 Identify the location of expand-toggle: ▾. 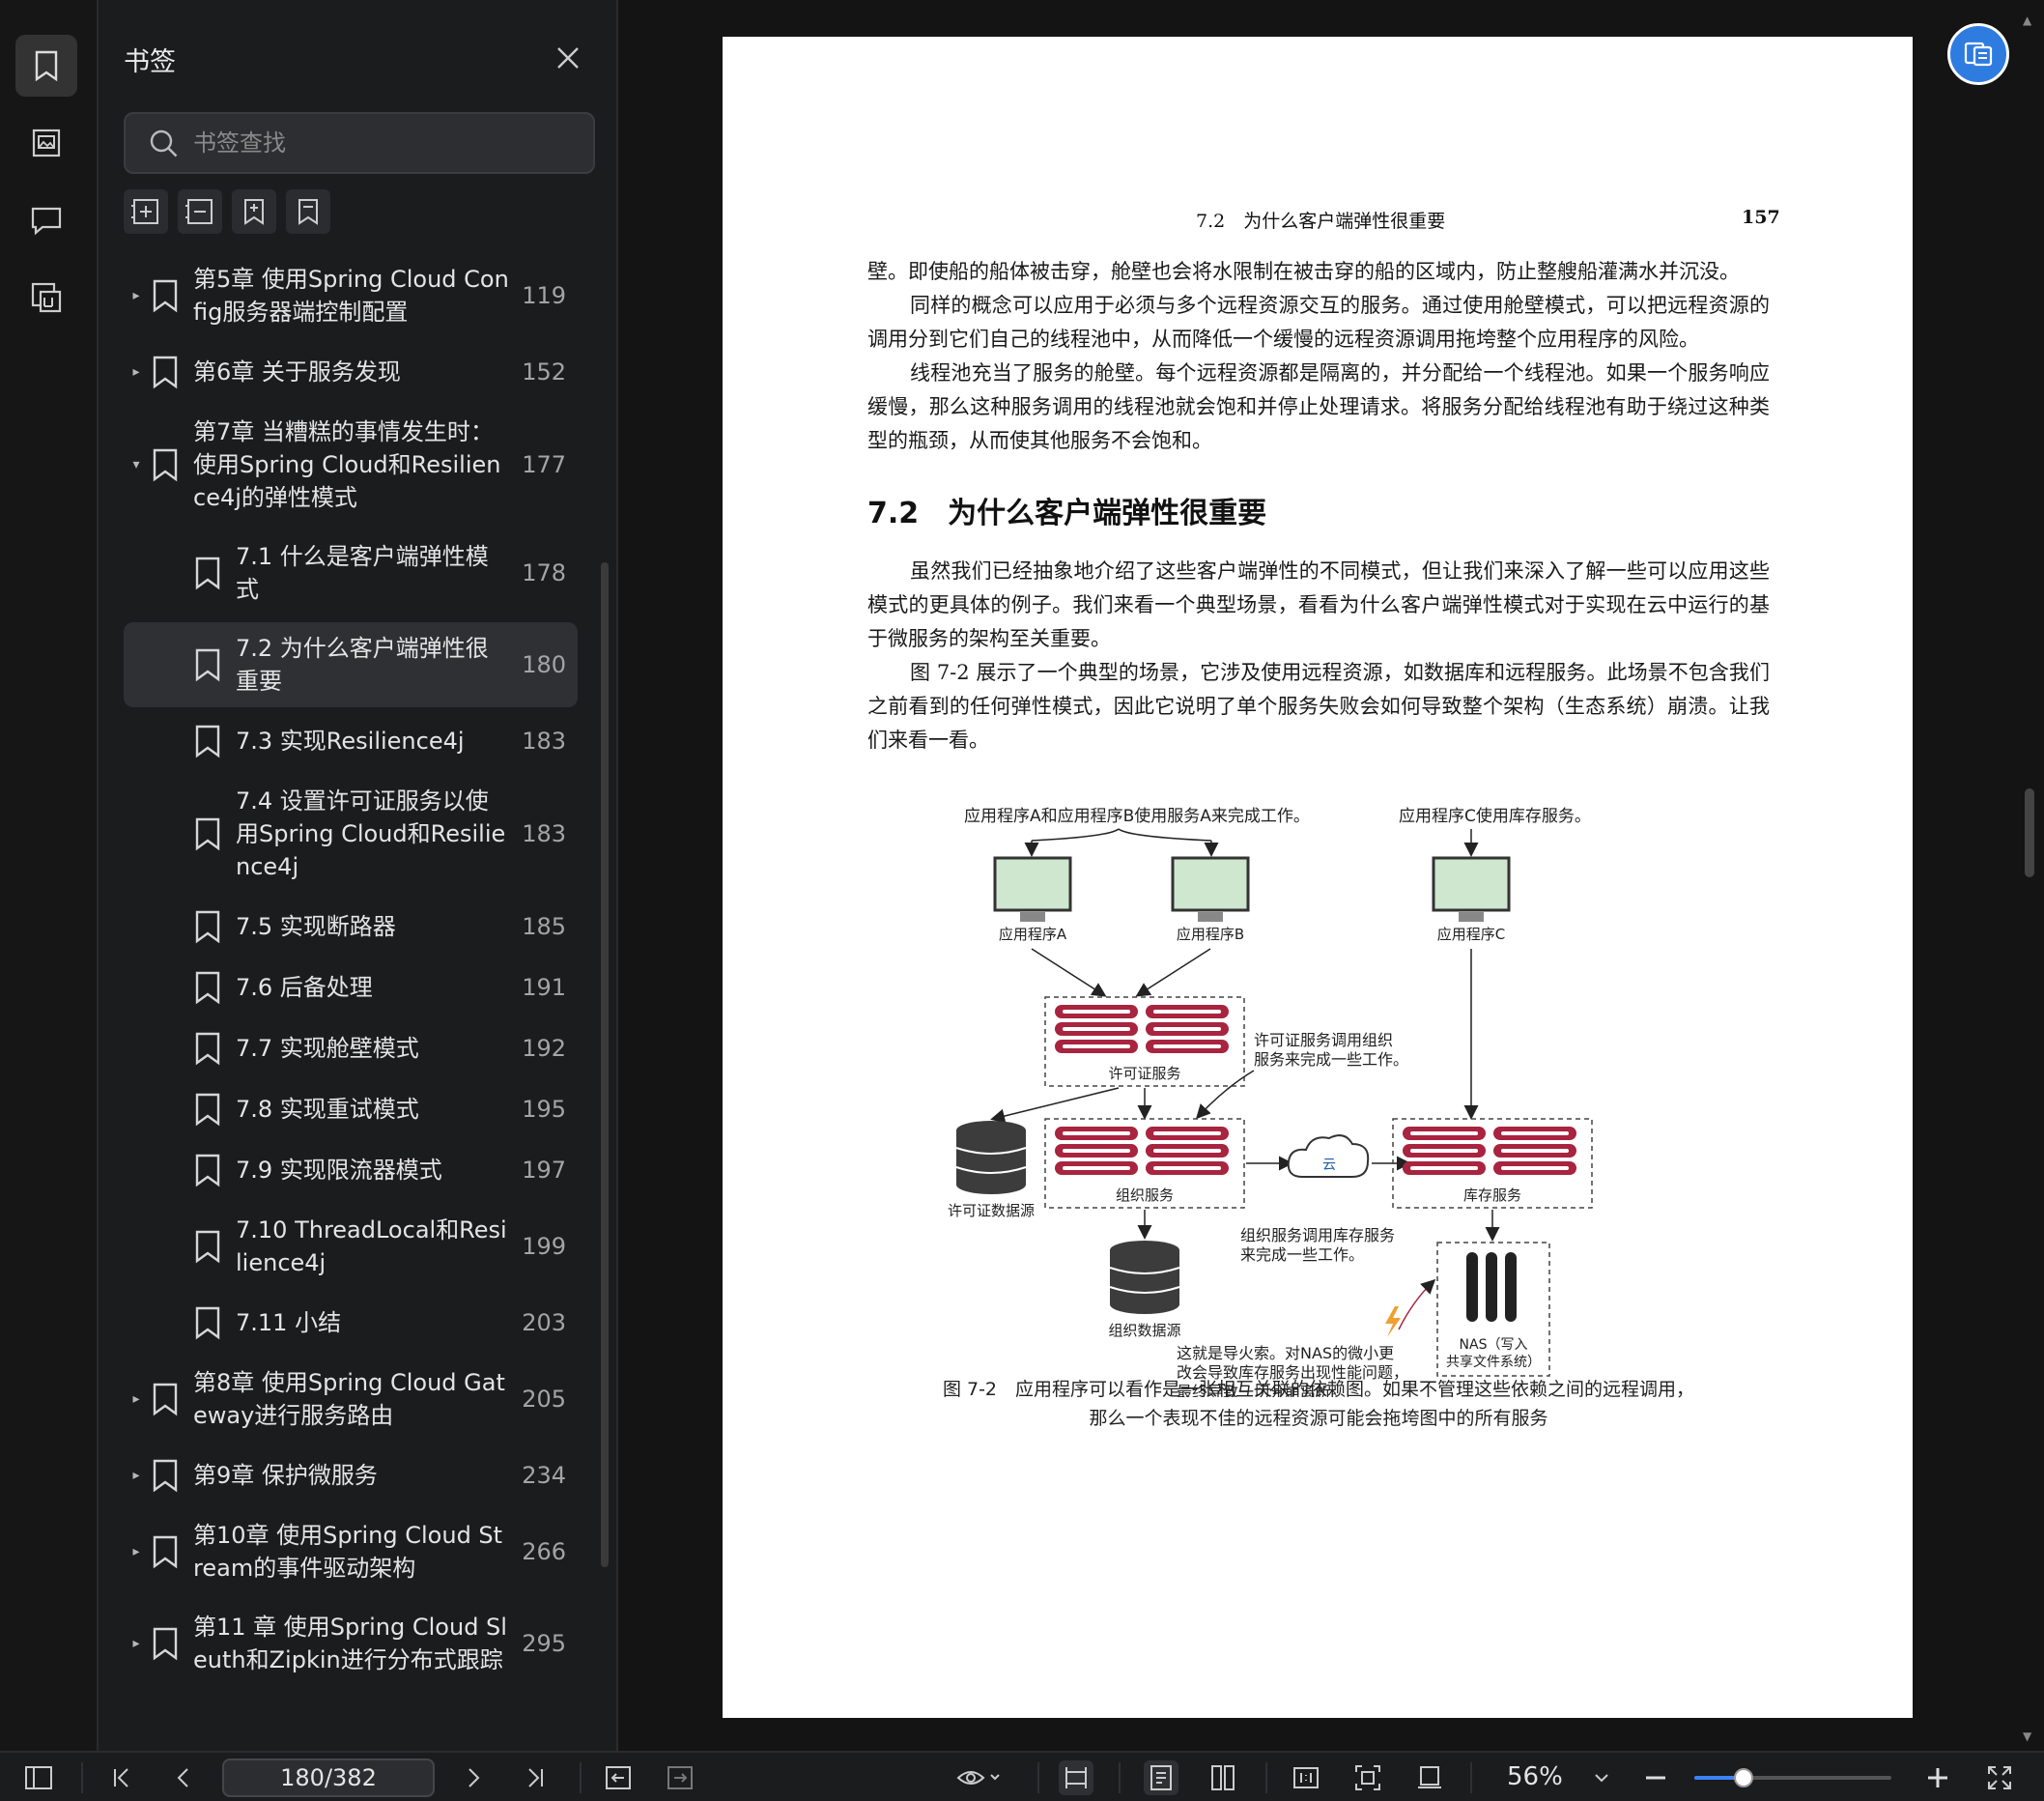
(136, 464).